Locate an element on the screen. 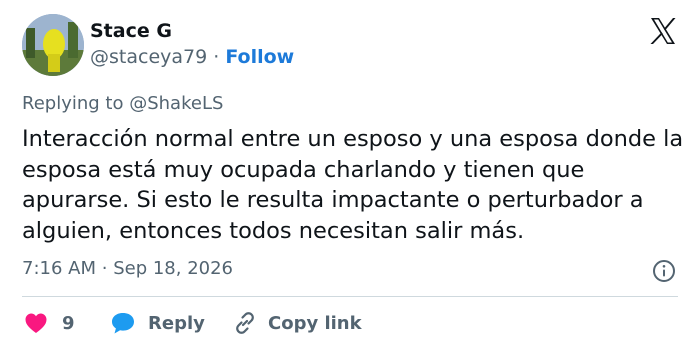 Image resolution: width=700 pixels, height=348 pixels. tweet-time: 7:16 AM is located at coordinates (59, 268).